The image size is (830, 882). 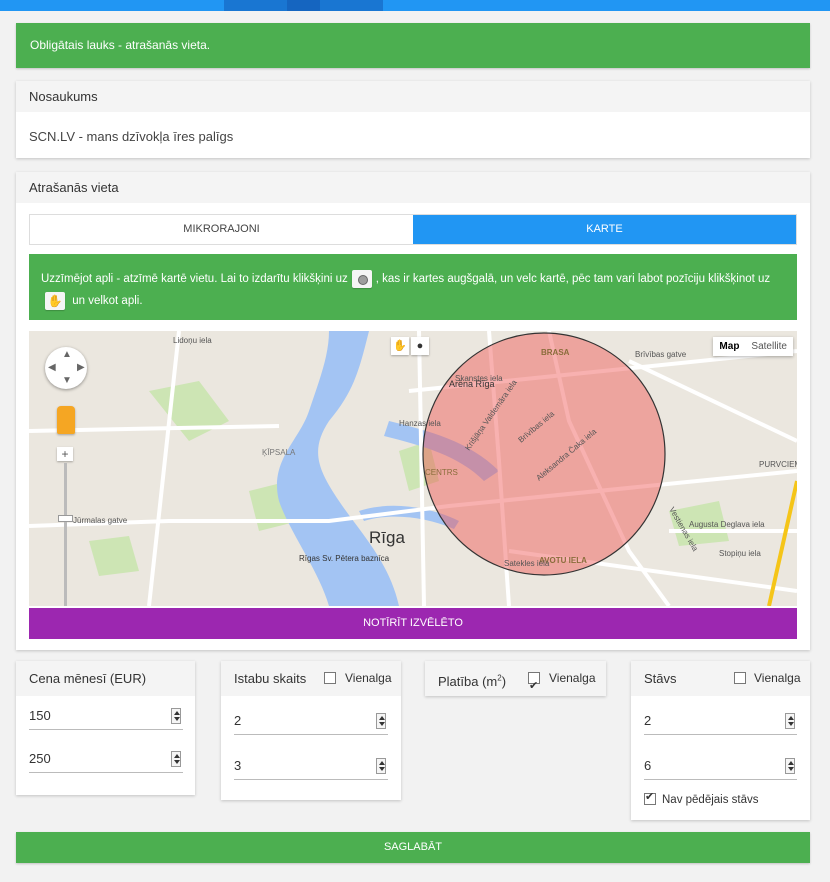 I want to click on tab-mikrorajoni: MIKRORAJONI, so click(x=221, y=229).